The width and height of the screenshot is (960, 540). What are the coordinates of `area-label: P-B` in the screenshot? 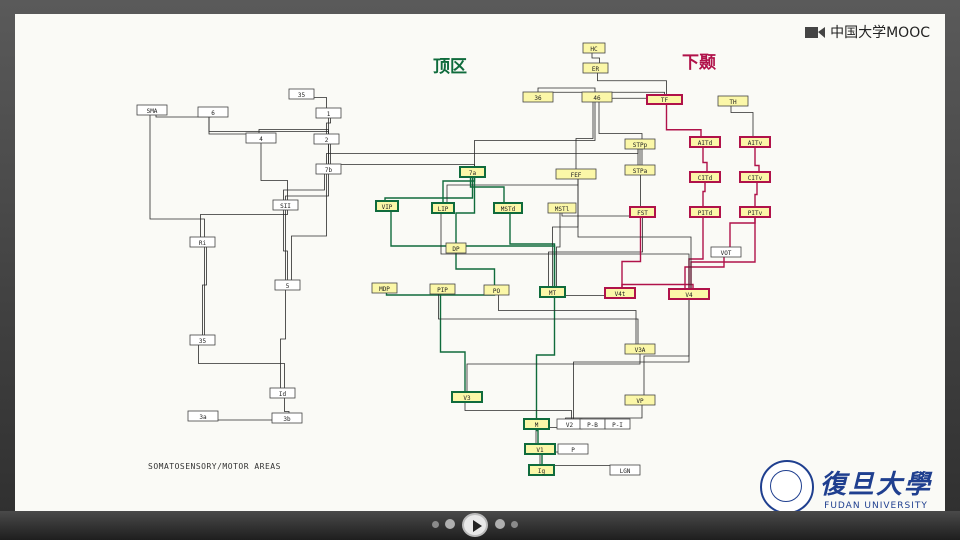 It's located at (592, 425).